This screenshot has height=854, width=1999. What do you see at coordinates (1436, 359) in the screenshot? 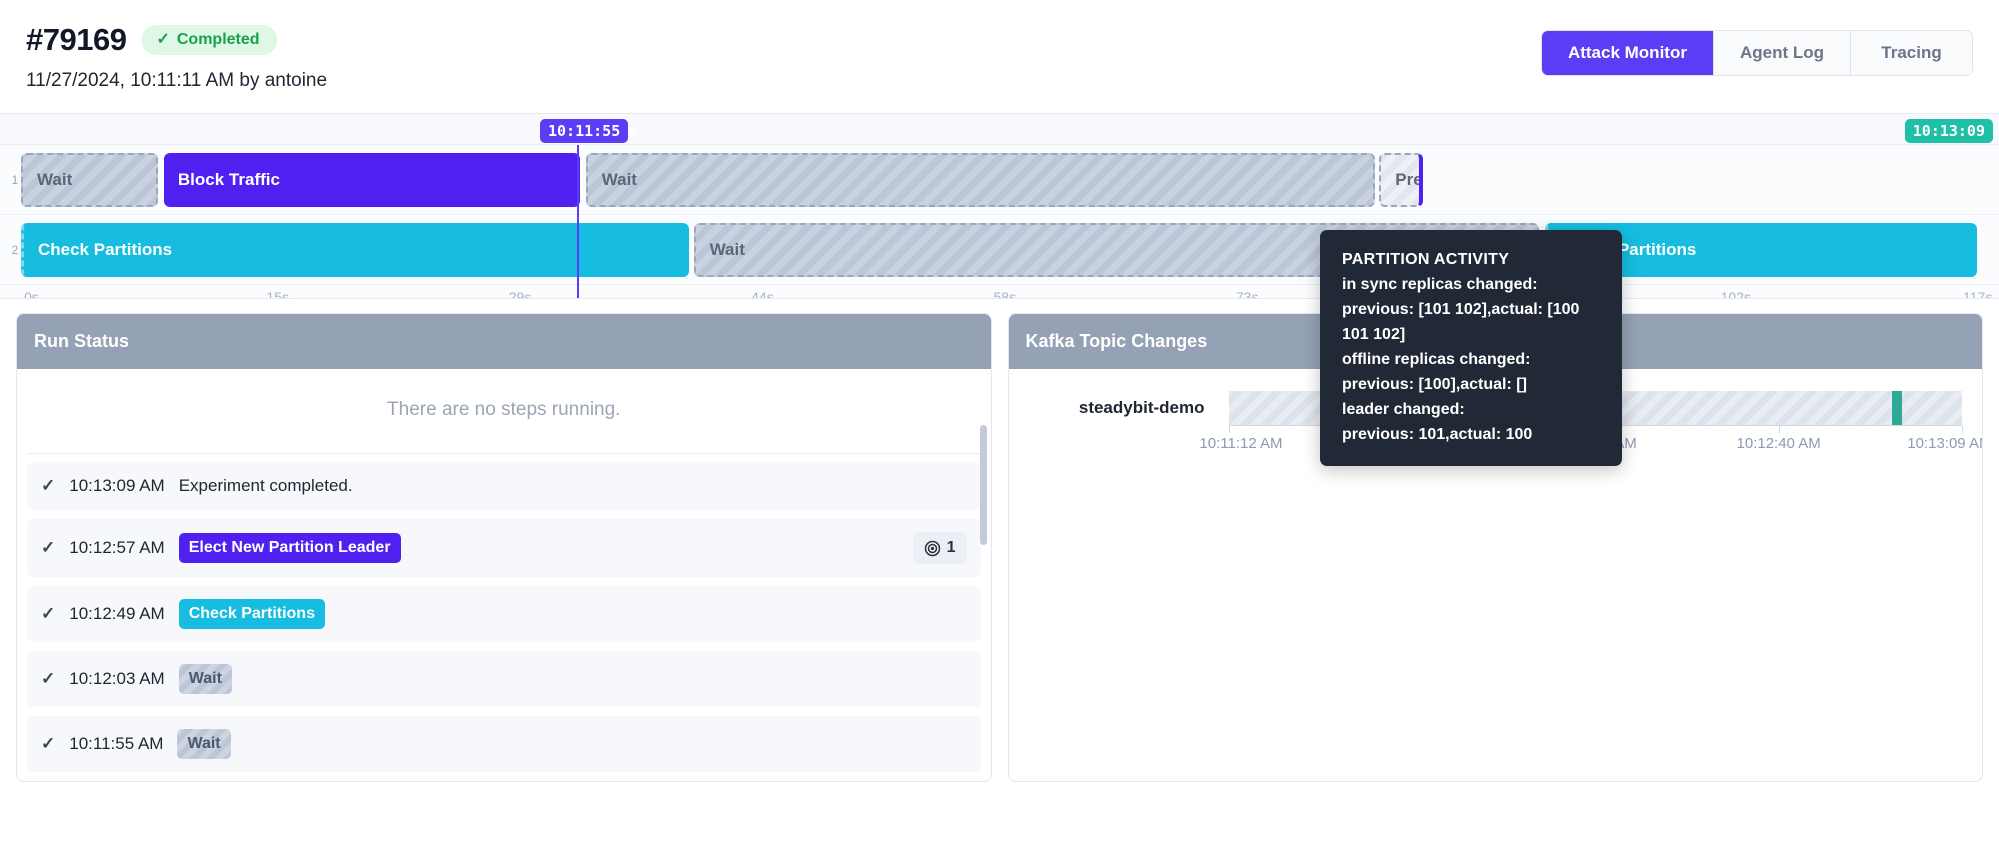
I see `tooltip-line: offline replicas changed:` at bounding box center [1436, 359].